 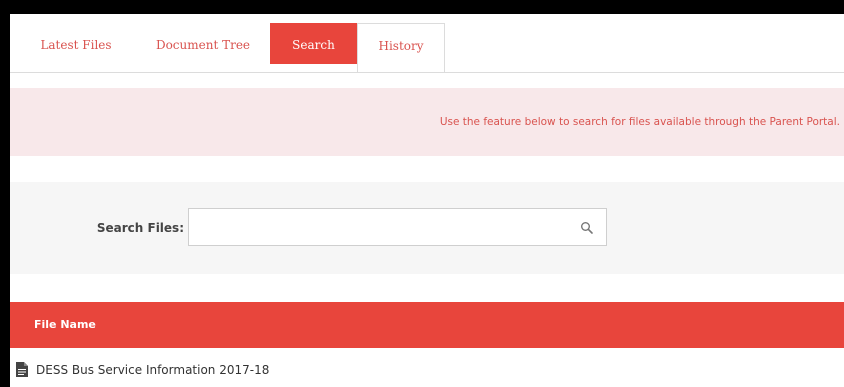 What do you see at coordinates (203, 47) in the screenshot?
I see `tab-document-tree: Document Tree` at bounding box center [203, 47].